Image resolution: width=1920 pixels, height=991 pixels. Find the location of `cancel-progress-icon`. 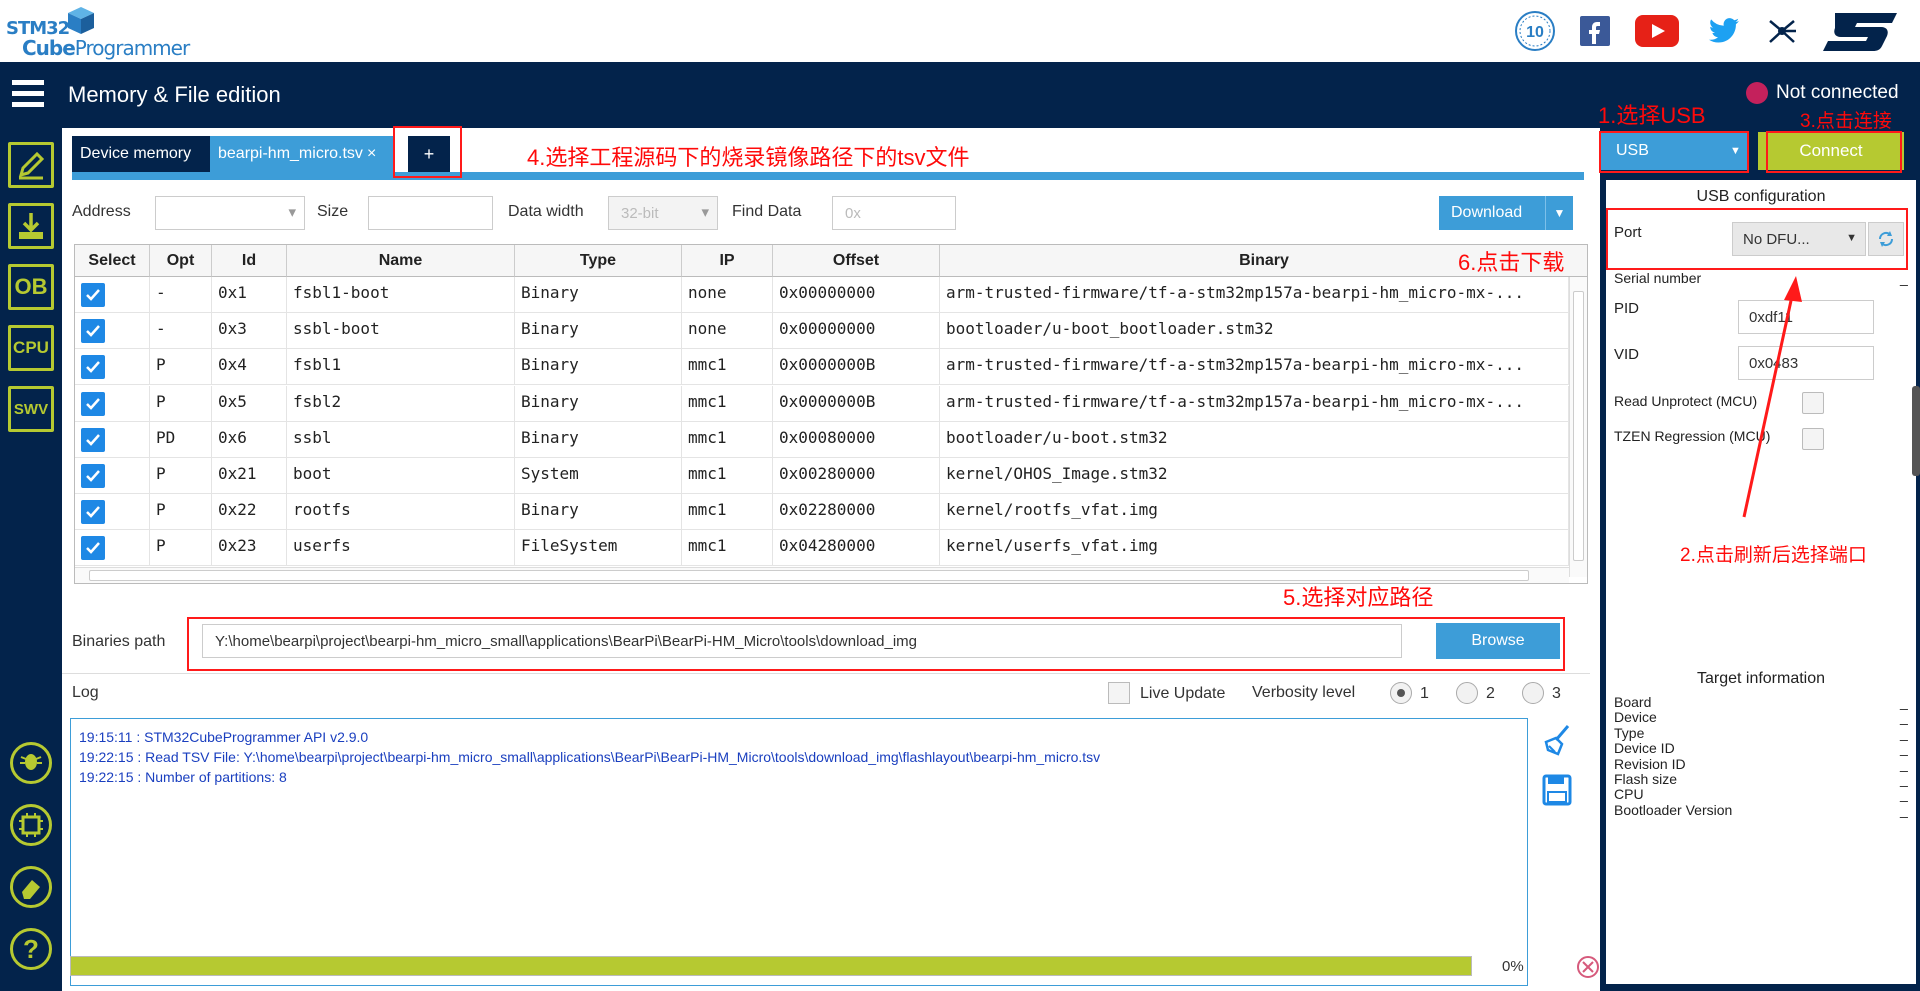

cancel-progress-icon is located at coordinates (1588, 967).